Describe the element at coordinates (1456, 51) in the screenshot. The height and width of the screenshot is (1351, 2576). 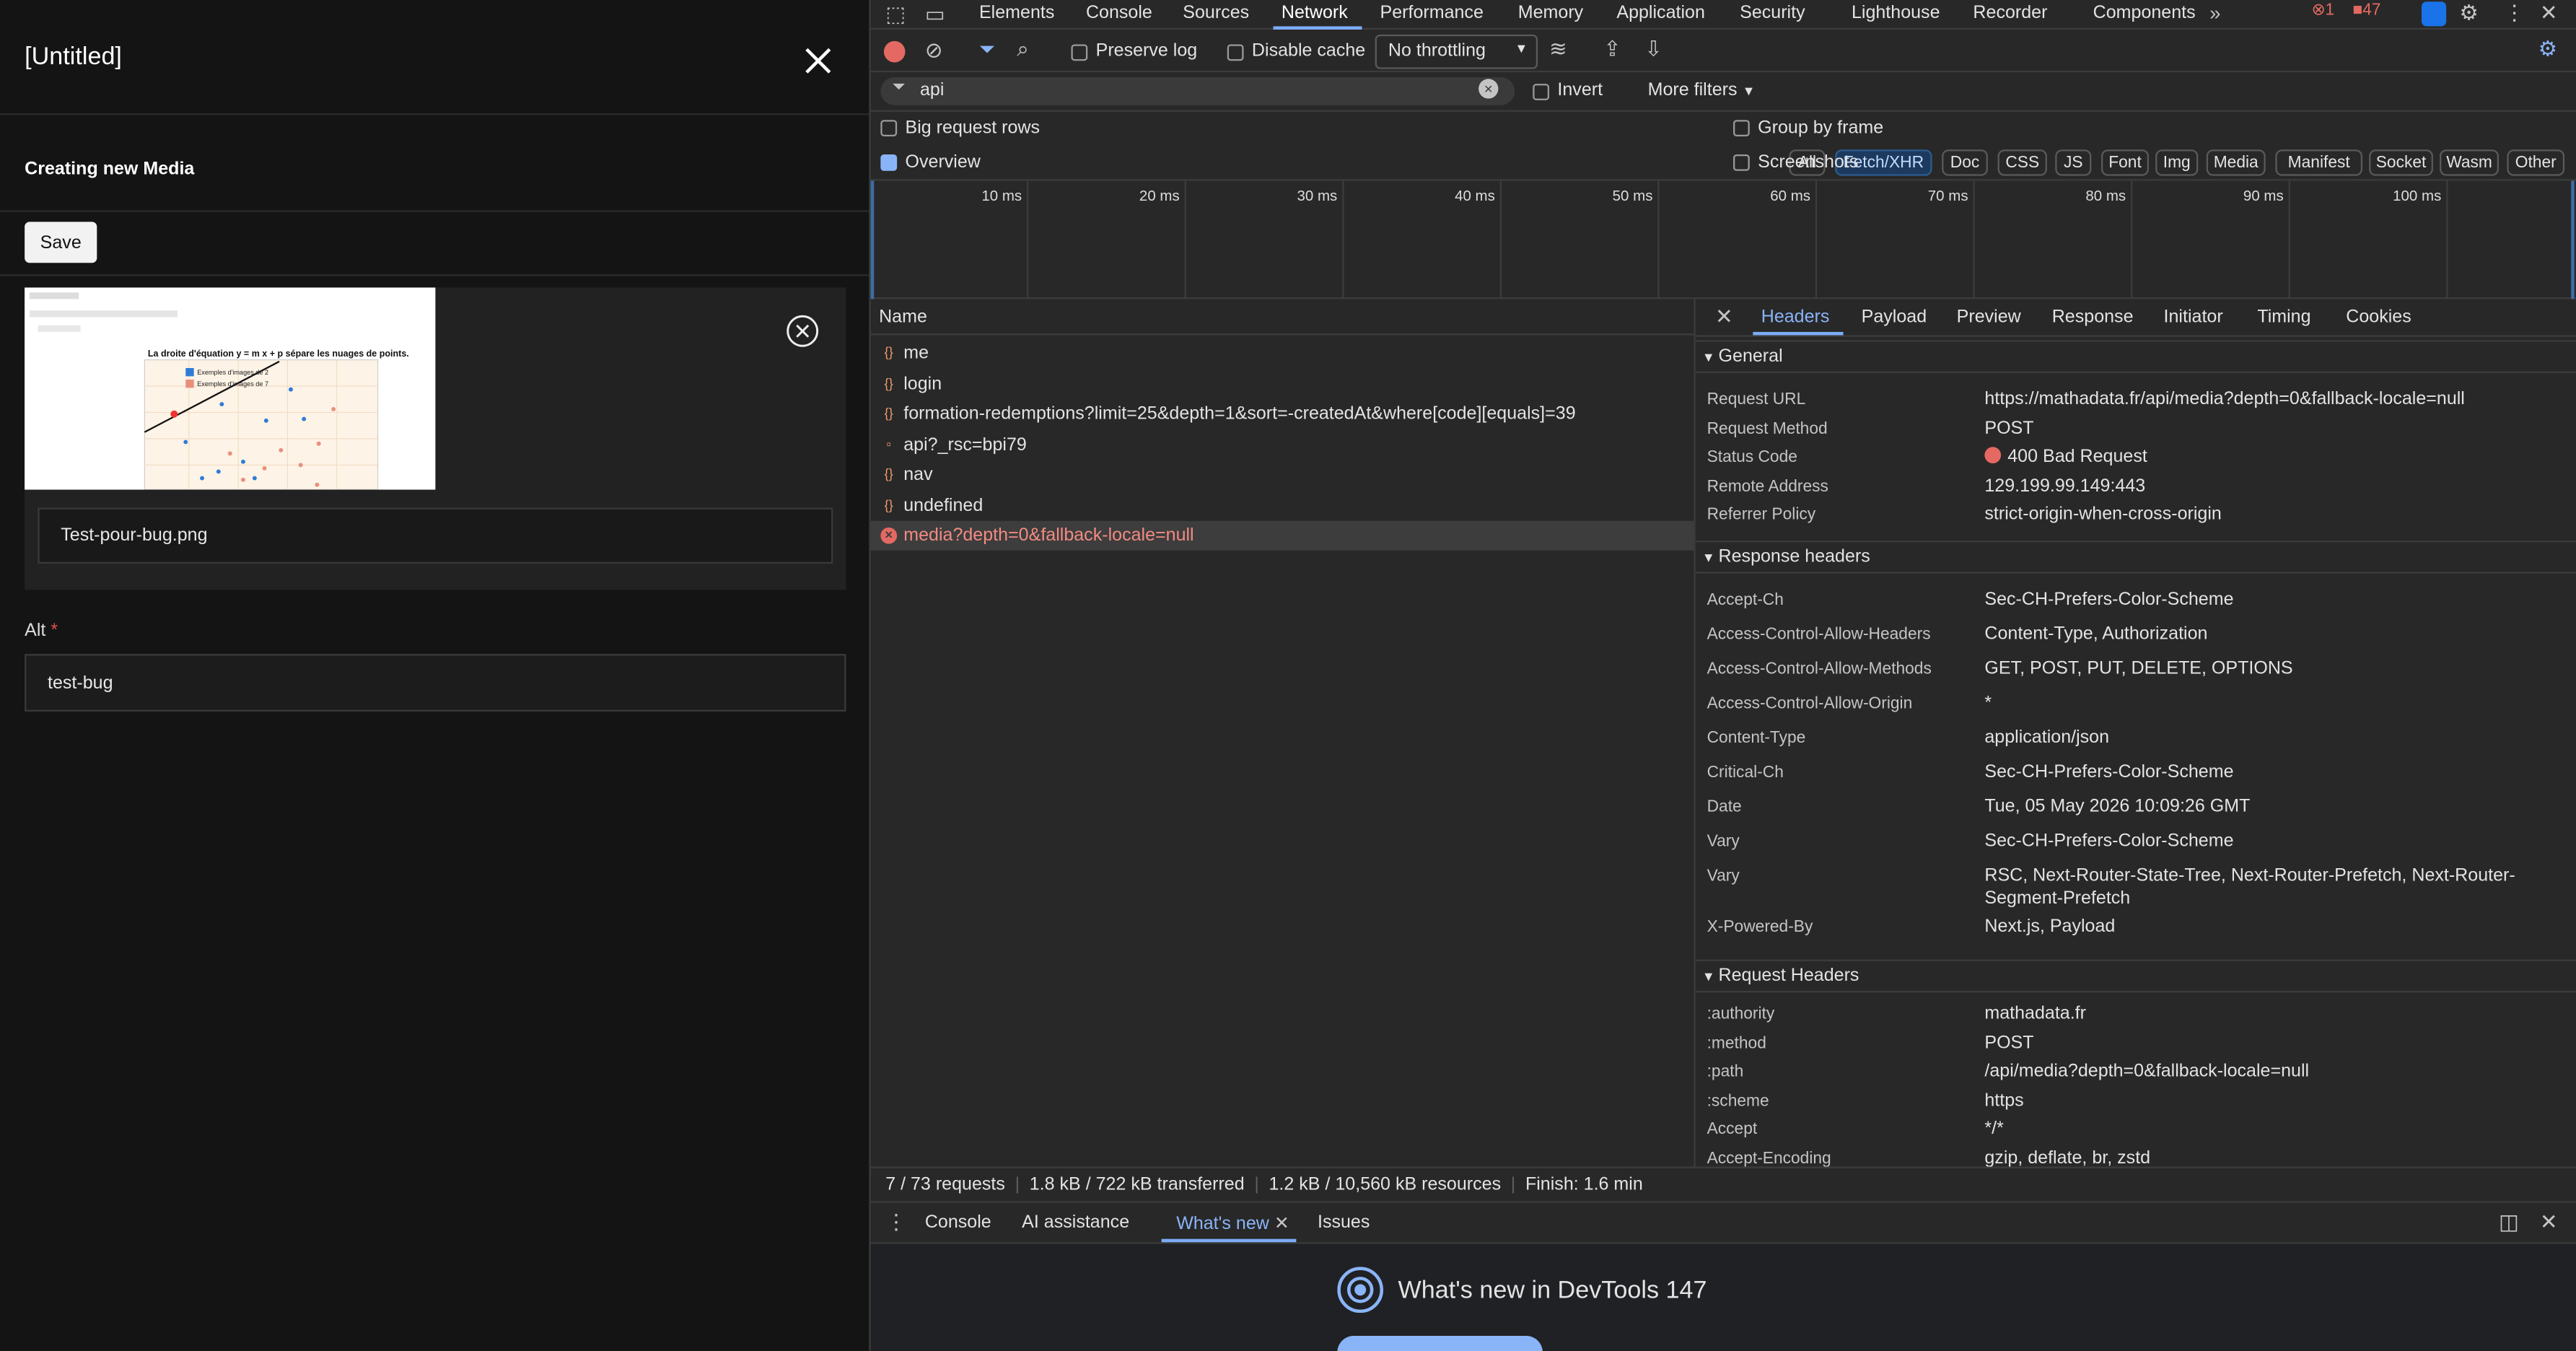
I see `throttling-select: No throttling ▼` at that location.